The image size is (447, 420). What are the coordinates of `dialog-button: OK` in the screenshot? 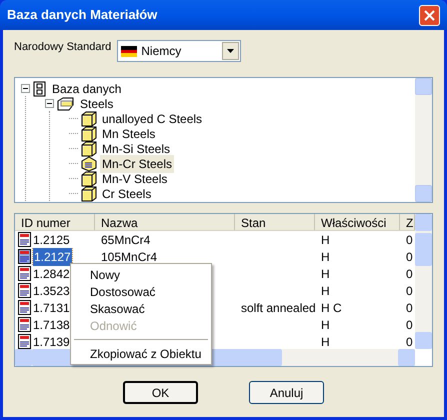 It's located at (160, 392).